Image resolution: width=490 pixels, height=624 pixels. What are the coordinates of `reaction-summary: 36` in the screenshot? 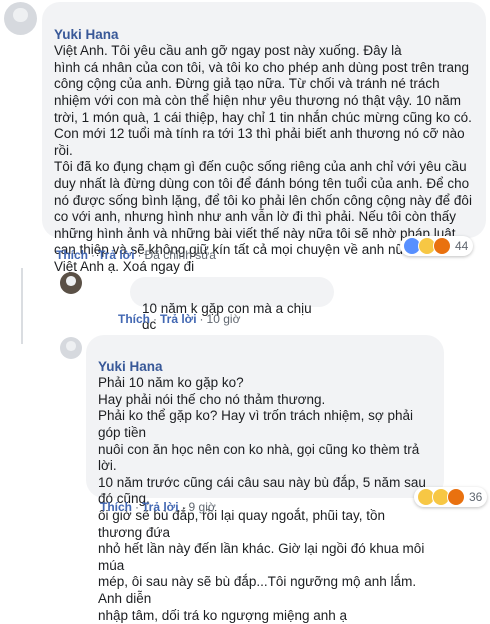 It's located at (451, 497).